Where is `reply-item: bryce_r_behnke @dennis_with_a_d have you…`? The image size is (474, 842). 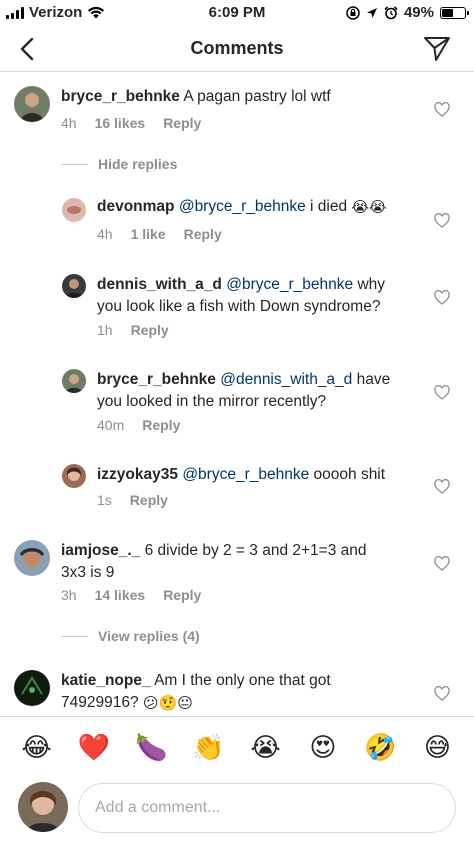
reply-item: bryce_r_behnke @dennis_with_a_d have you… is located at coordinates (237, 401).